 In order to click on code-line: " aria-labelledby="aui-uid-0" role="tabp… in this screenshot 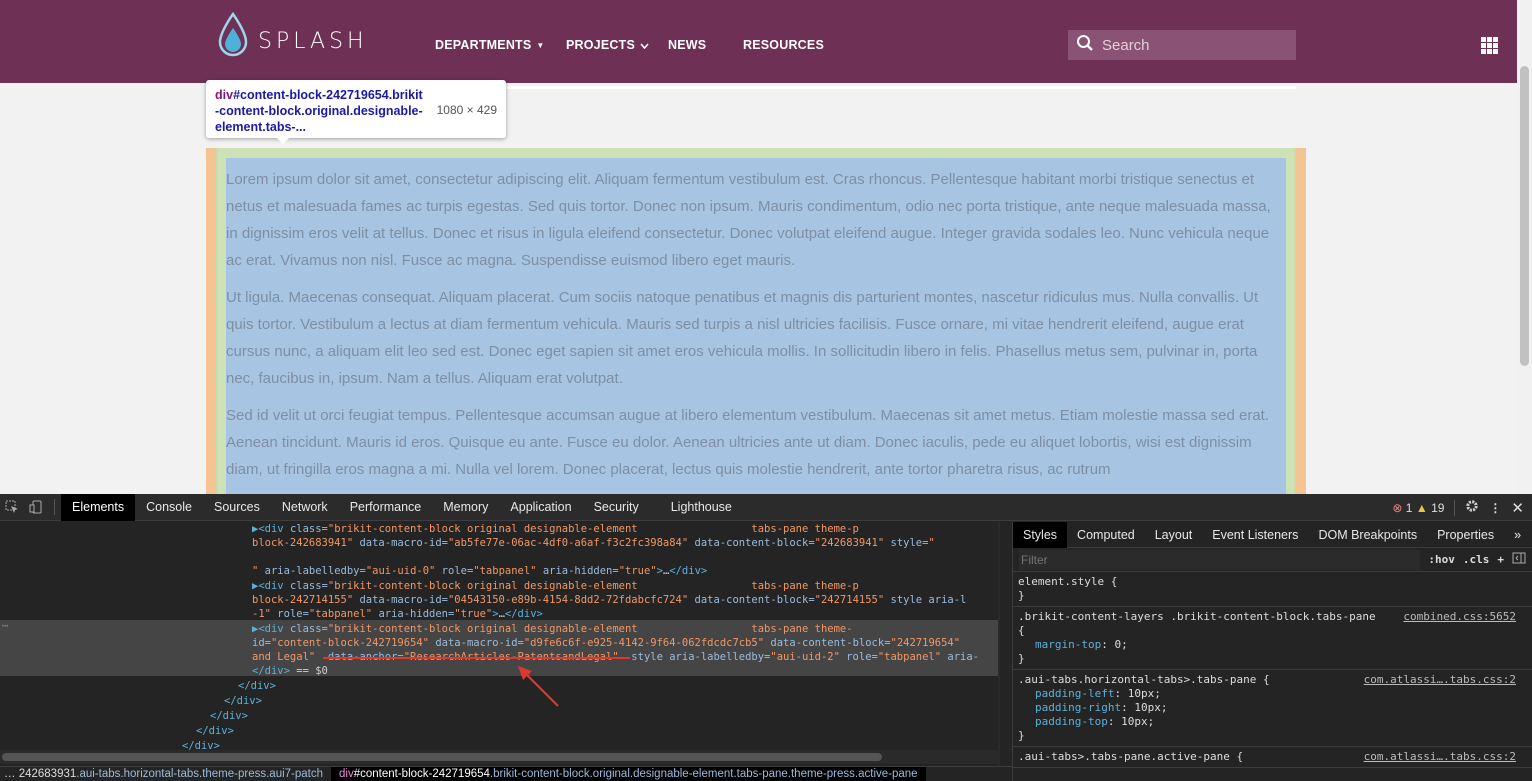, I will do `click(479, 571)`.